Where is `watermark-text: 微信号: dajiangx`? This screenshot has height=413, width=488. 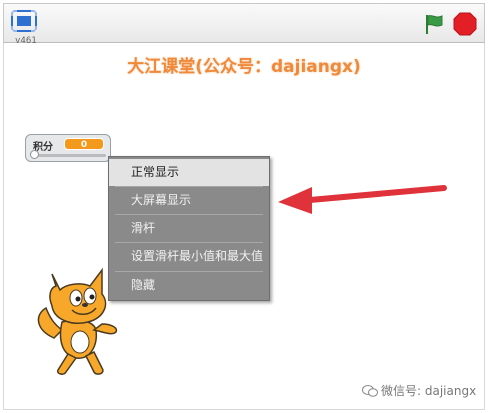 watermark-text: 微信号: dajiangx is located at coordinates (429, 391).